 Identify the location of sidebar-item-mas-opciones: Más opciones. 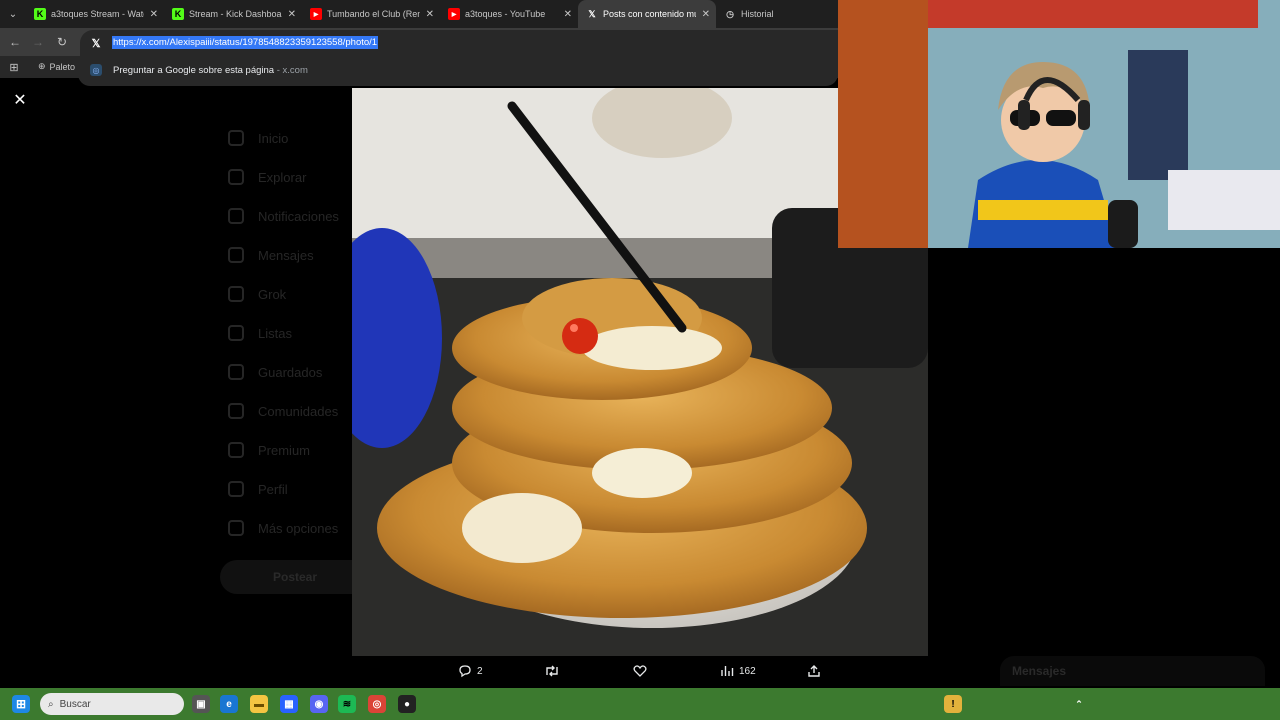
(283, 528).